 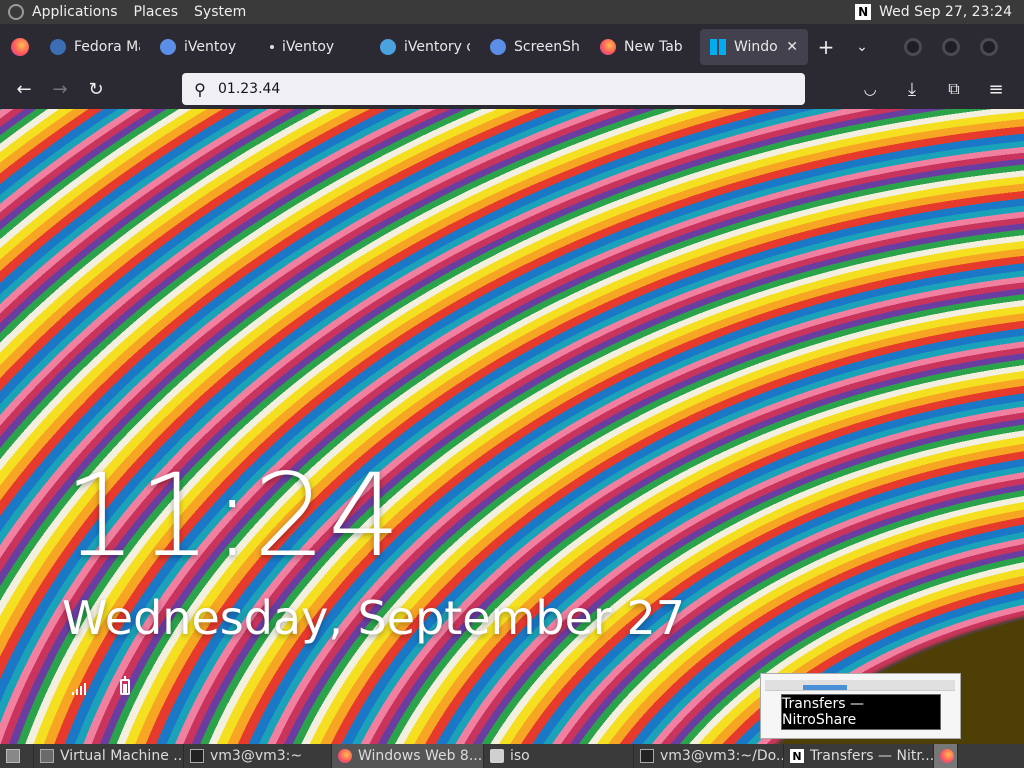 What do you see at coordinates (233, 515) in the screenshot?
I see `lockscreen-time: 11:24` at bounding box center [233, 515].